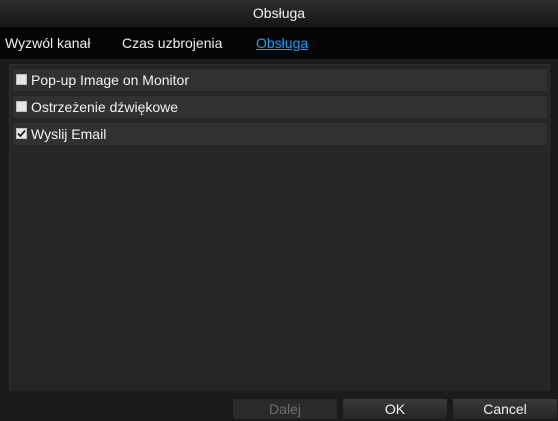 The image size is (558, 421). What do you see at coordinates (21, 79) in the screenshot?
I see `popup-image-checkbox` at bounding box center [21, 79].